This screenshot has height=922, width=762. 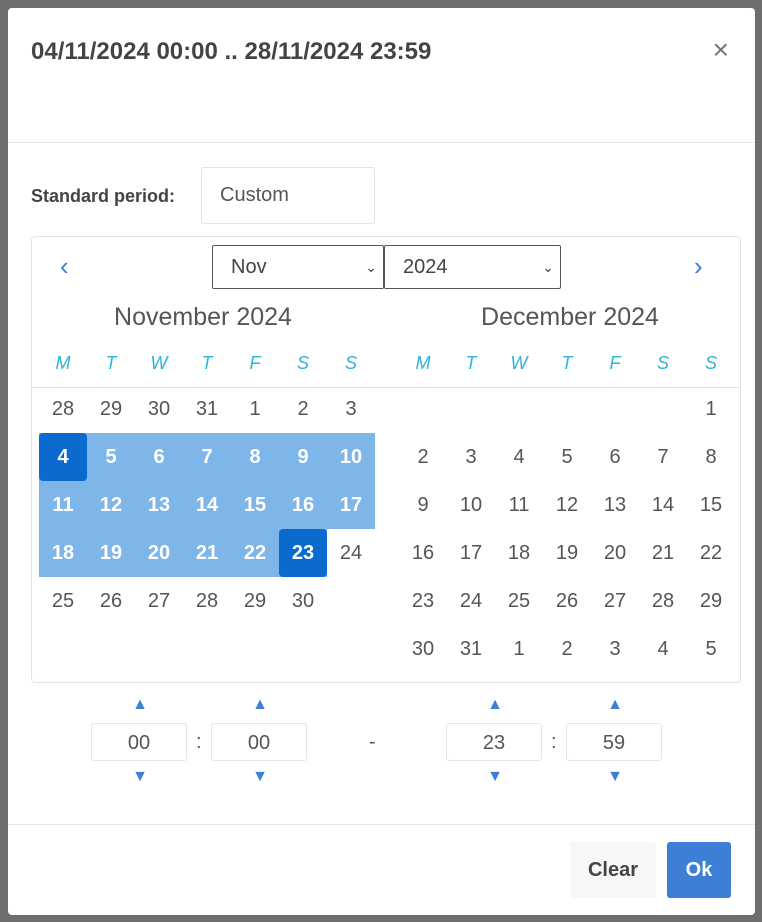 What do you see at coordinates (699, 870) in the screenshot?
I see `ok-button: Ok` at bounding box center [699, 870].